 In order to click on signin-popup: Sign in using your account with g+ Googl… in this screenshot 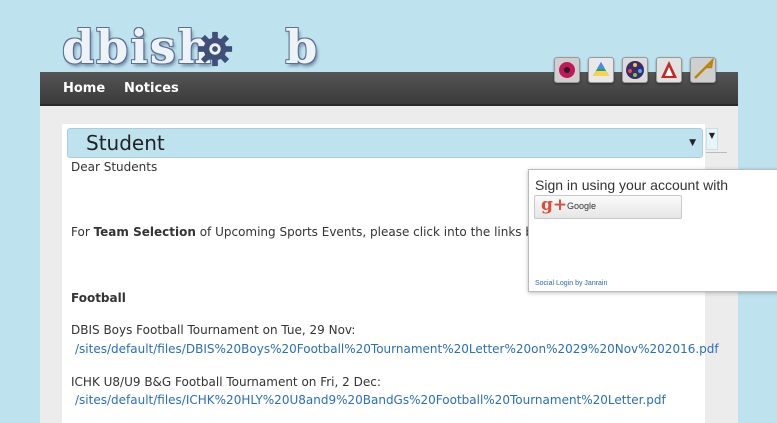, I will do `click(652, 230)`.